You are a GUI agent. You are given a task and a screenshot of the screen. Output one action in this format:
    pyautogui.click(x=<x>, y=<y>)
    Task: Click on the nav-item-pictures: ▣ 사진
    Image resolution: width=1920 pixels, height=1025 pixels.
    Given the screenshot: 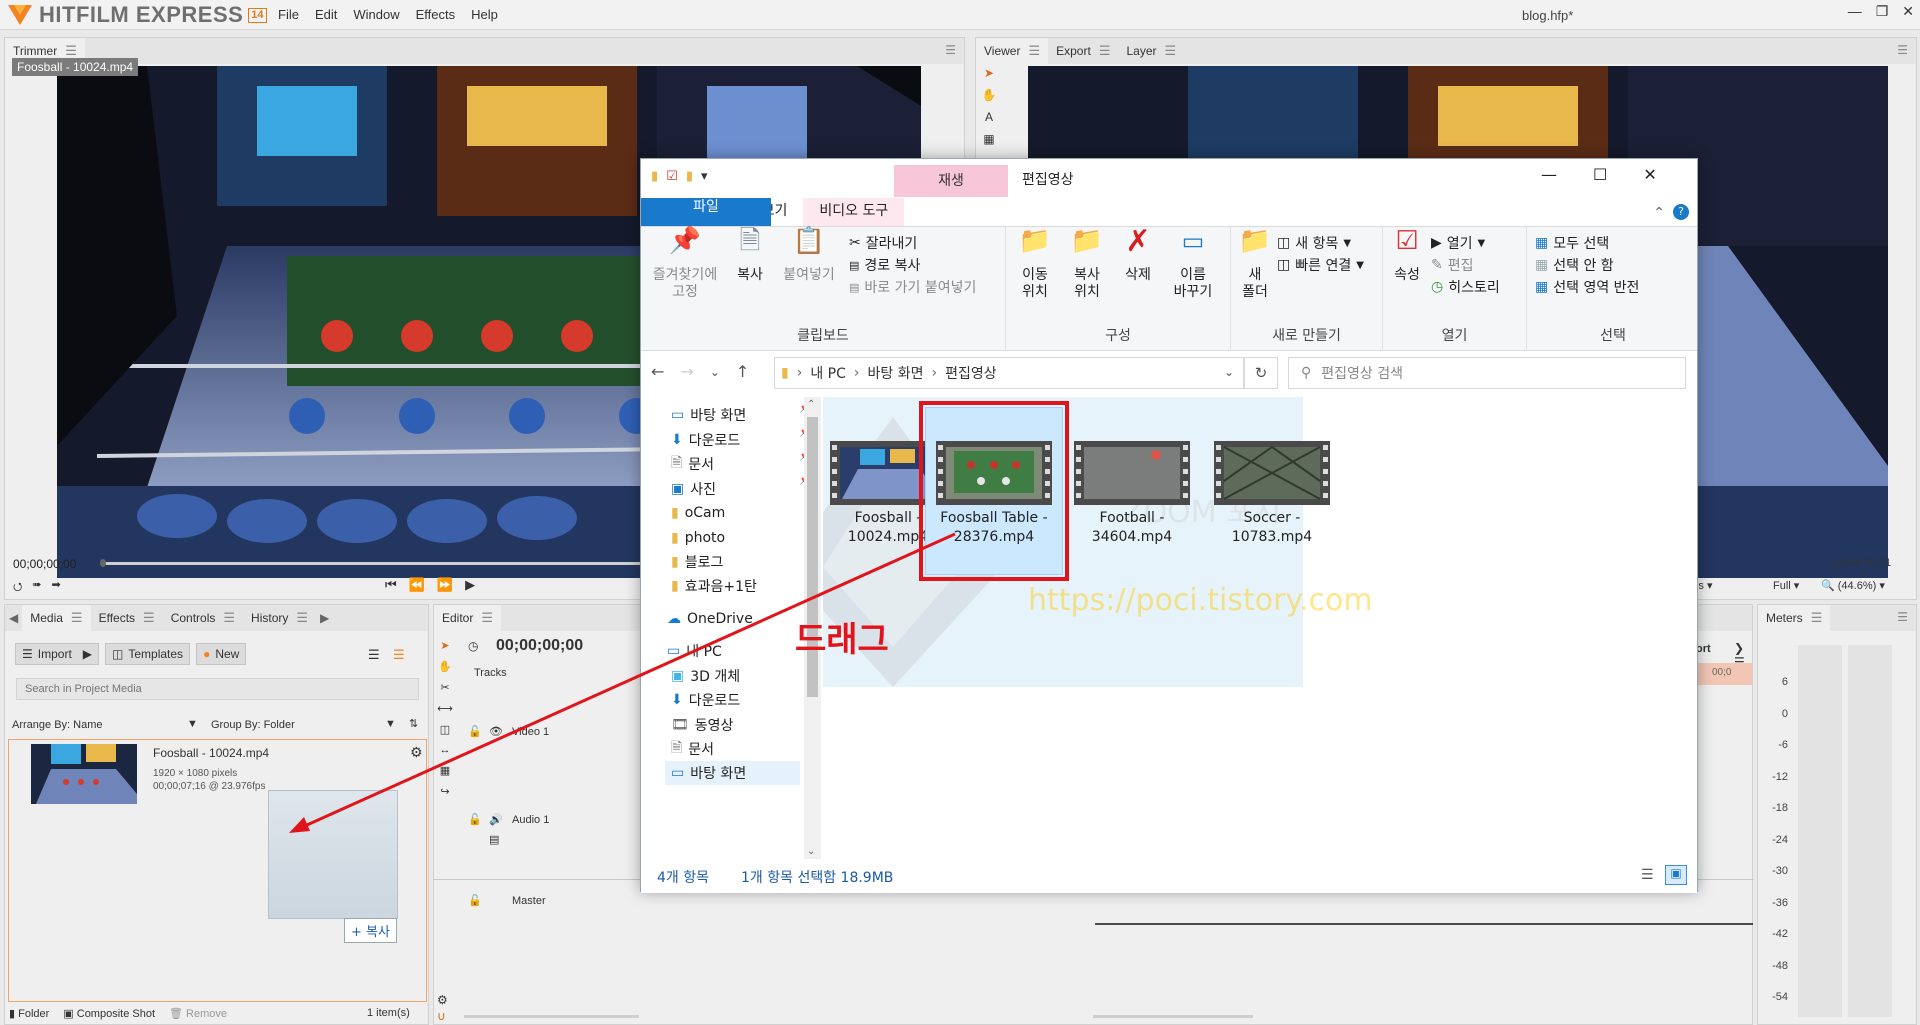 What is the action you would take?
    pyautogui.click(x=693, y=489)
    